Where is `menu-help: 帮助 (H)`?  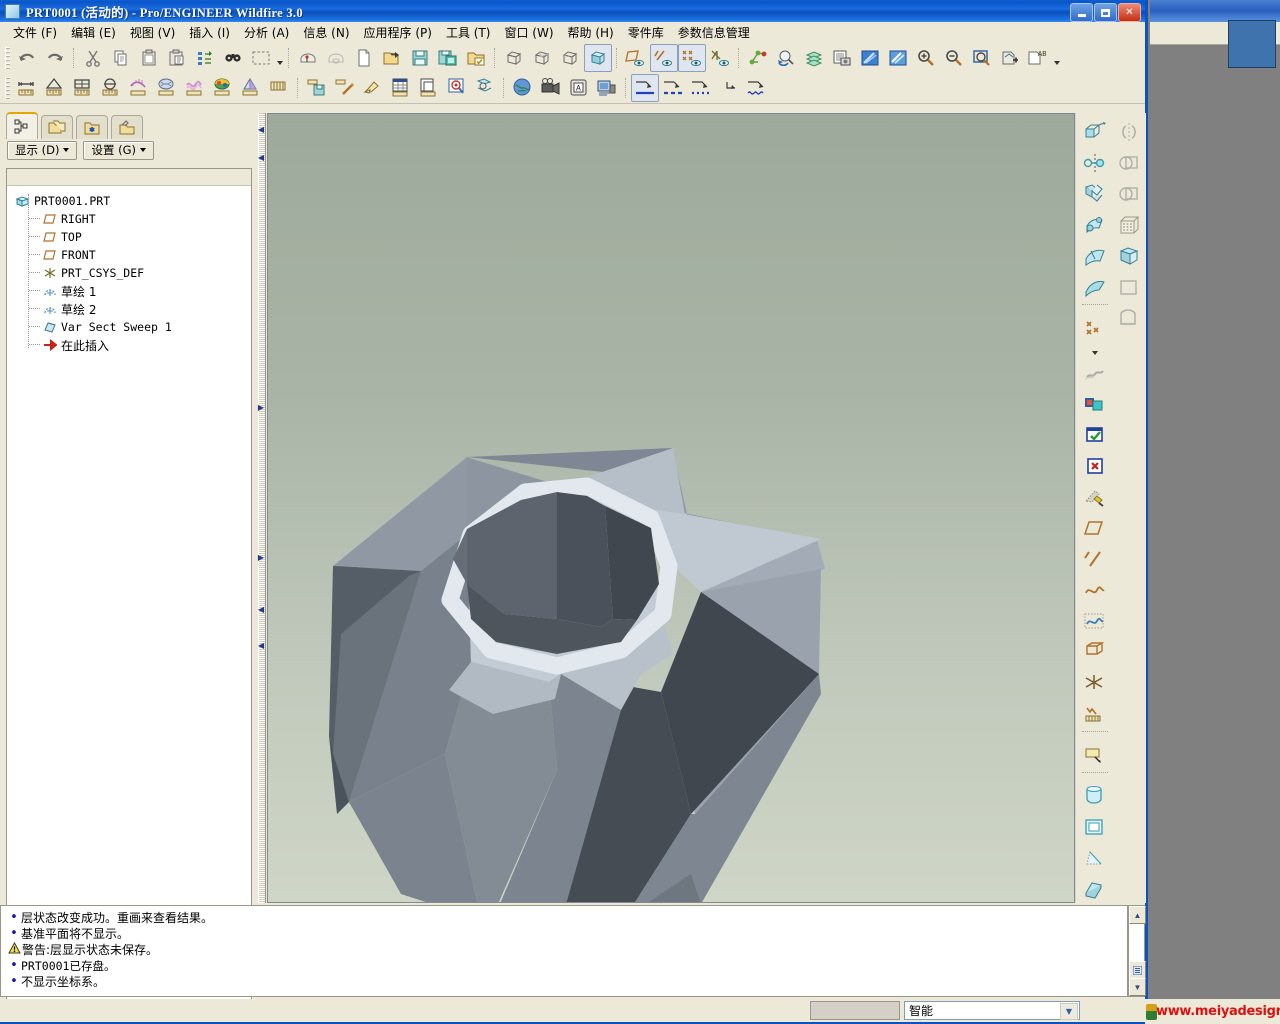 menu-help: 帮助 (H) is located at coordinates (591, 32).